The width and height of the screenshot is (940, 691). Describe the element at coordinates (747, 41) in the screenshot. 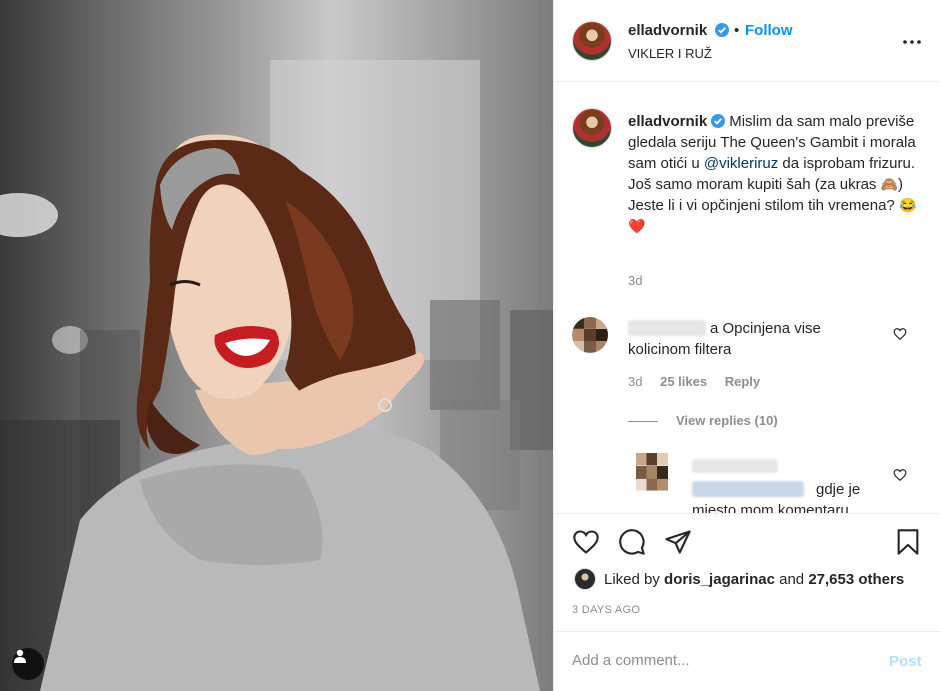

I see `post-header: elladvornik • Follow VIKLER I RUŽ` at that location.